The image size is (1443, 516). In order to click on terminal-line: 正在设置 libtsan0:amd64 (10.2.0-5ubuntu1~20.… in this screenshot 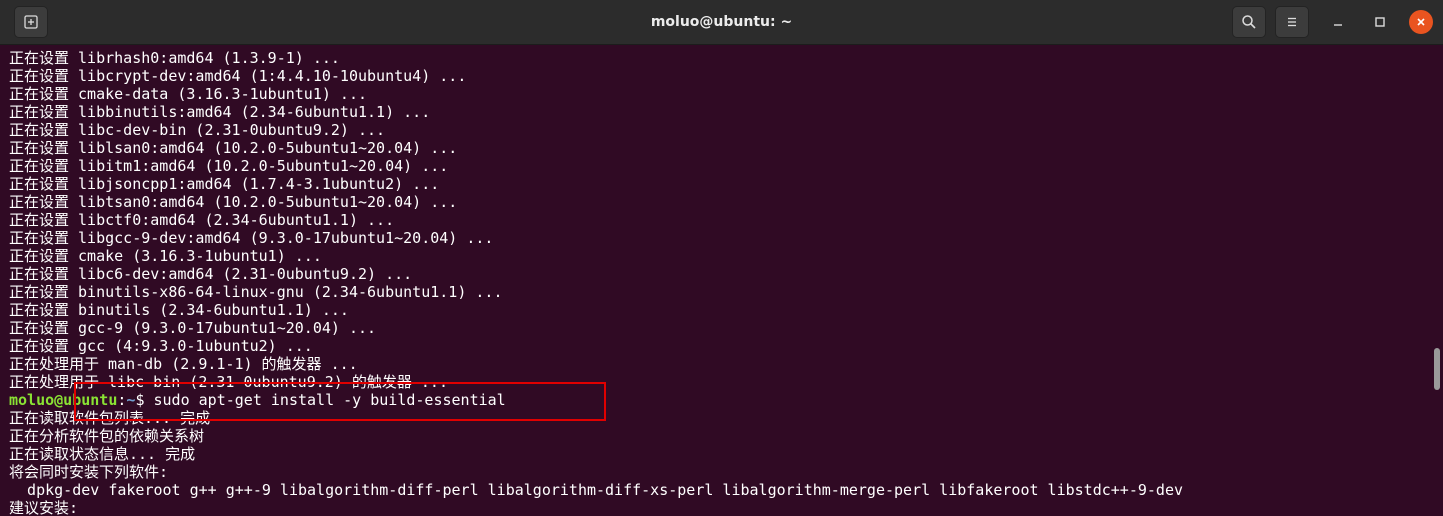, I will do `click(233, 202)`.